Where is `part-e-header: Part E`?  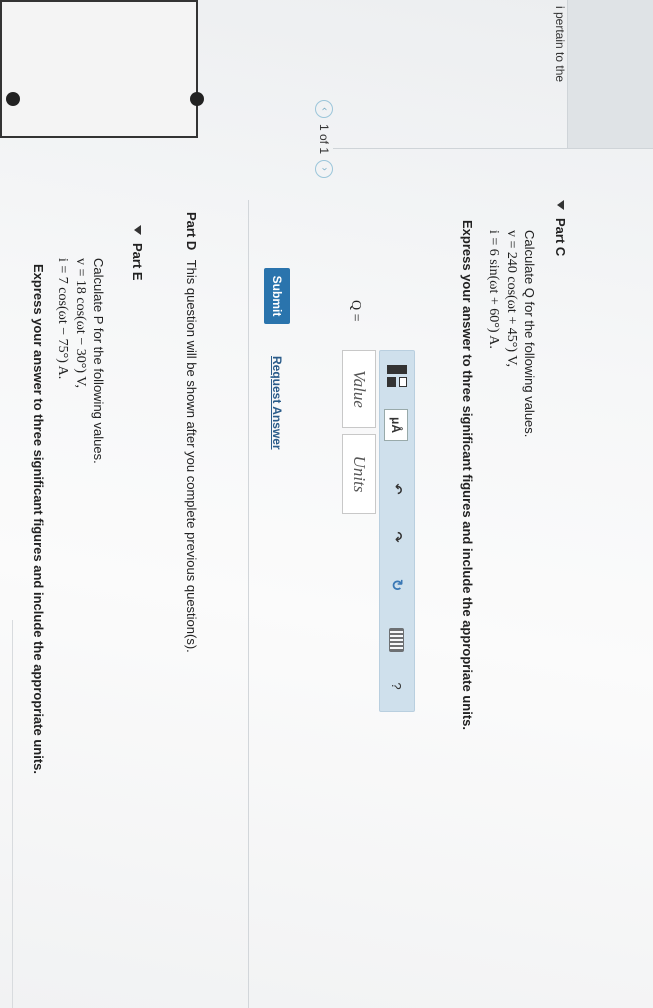 part-e-header: Part E is located at coordinates (137, 253).